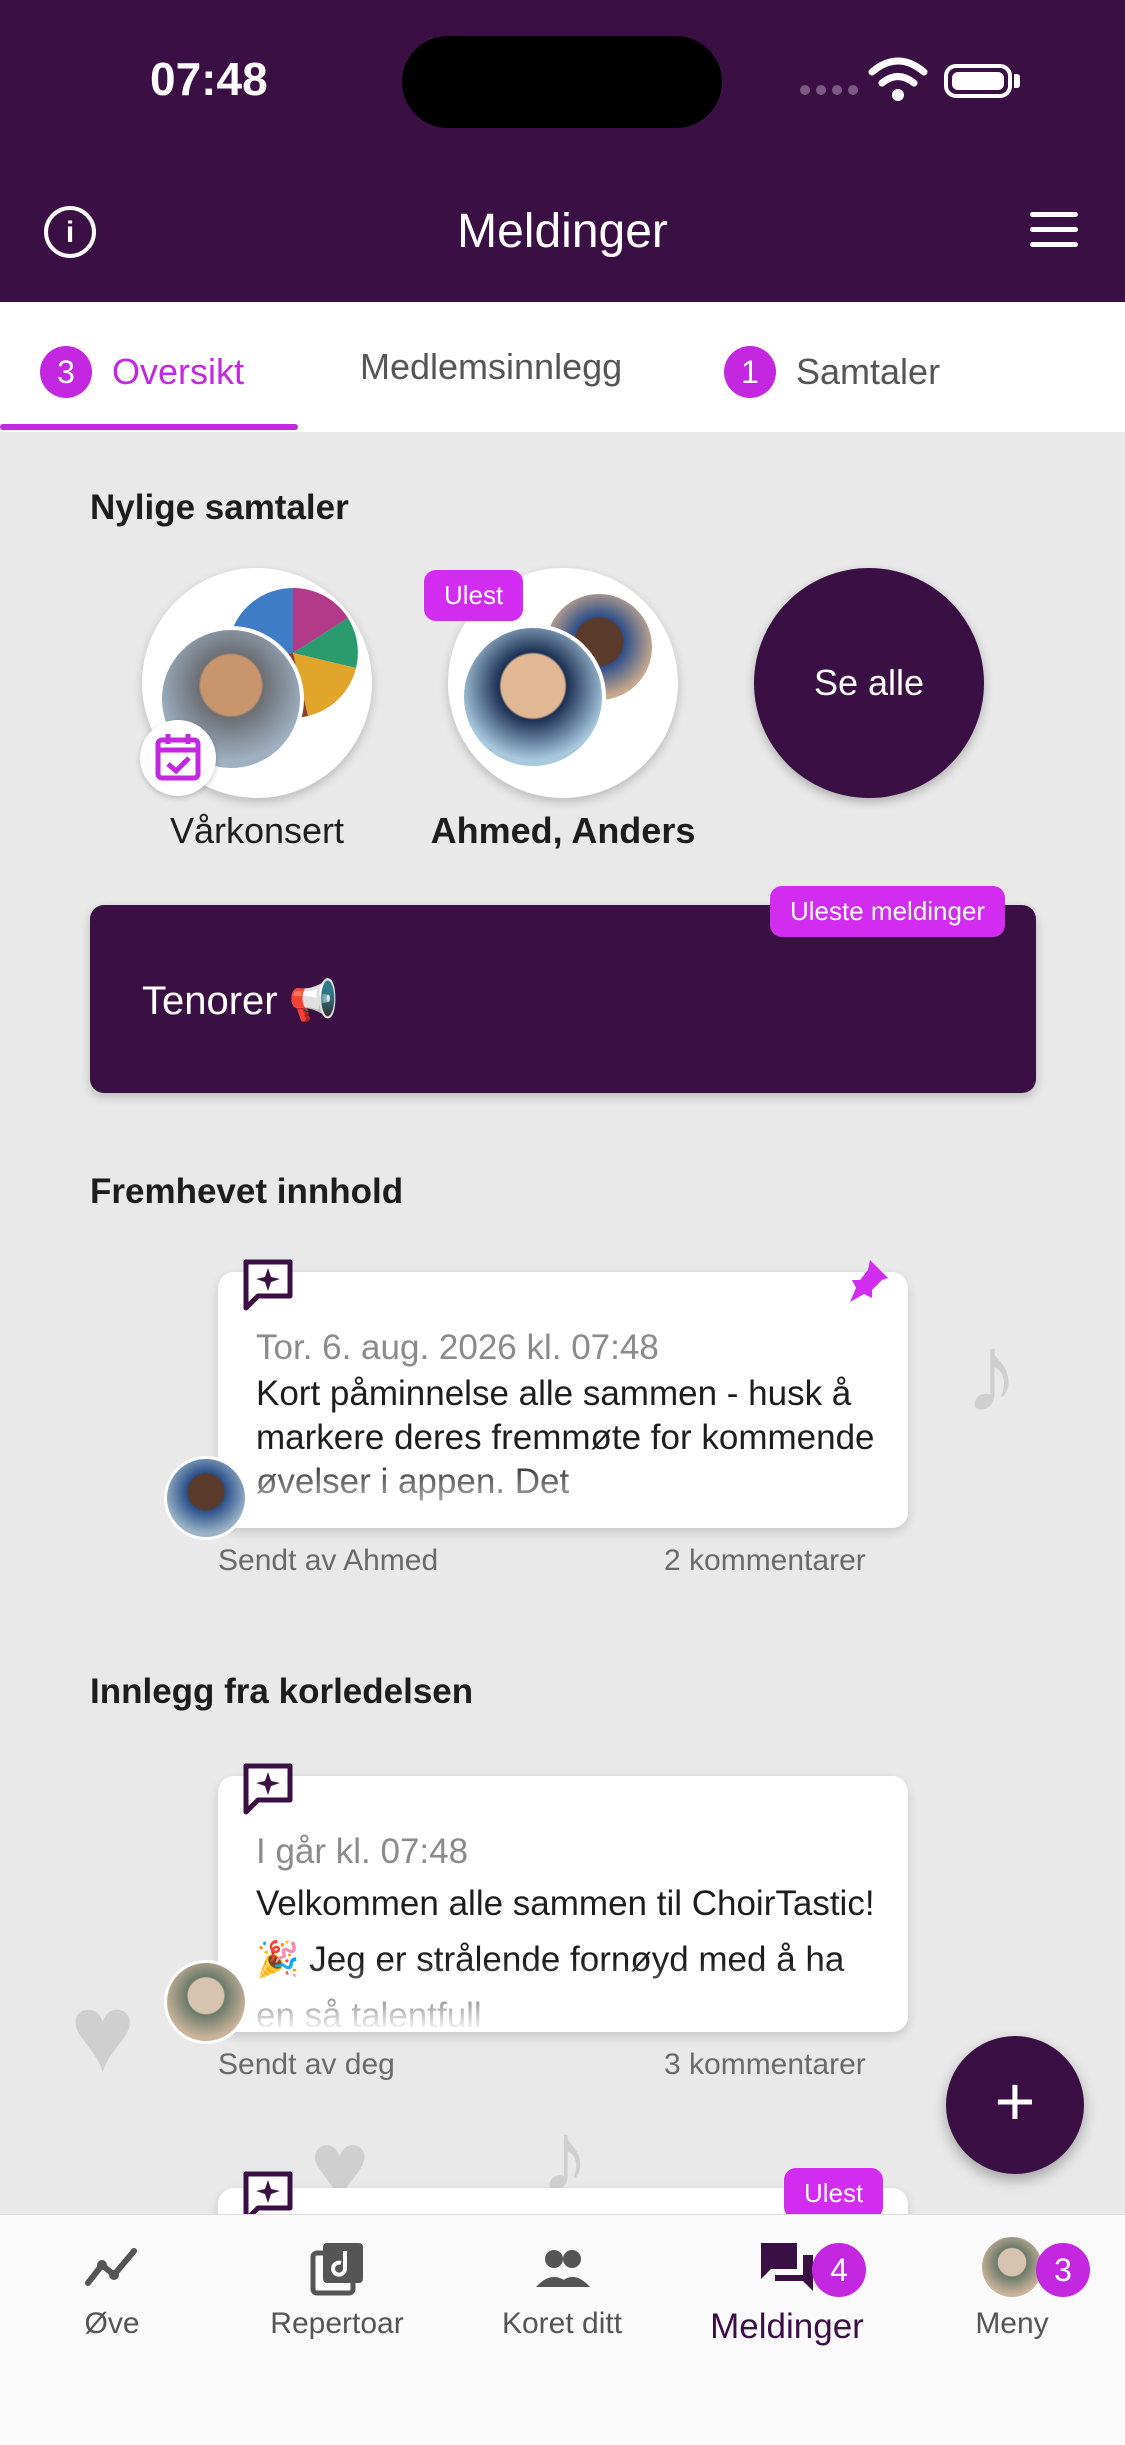 The width and height of the screenshot is (1125, 2445). I want to click on tab-medlemsinnlegg: Medlemsinnlegg, so click(491, 367).